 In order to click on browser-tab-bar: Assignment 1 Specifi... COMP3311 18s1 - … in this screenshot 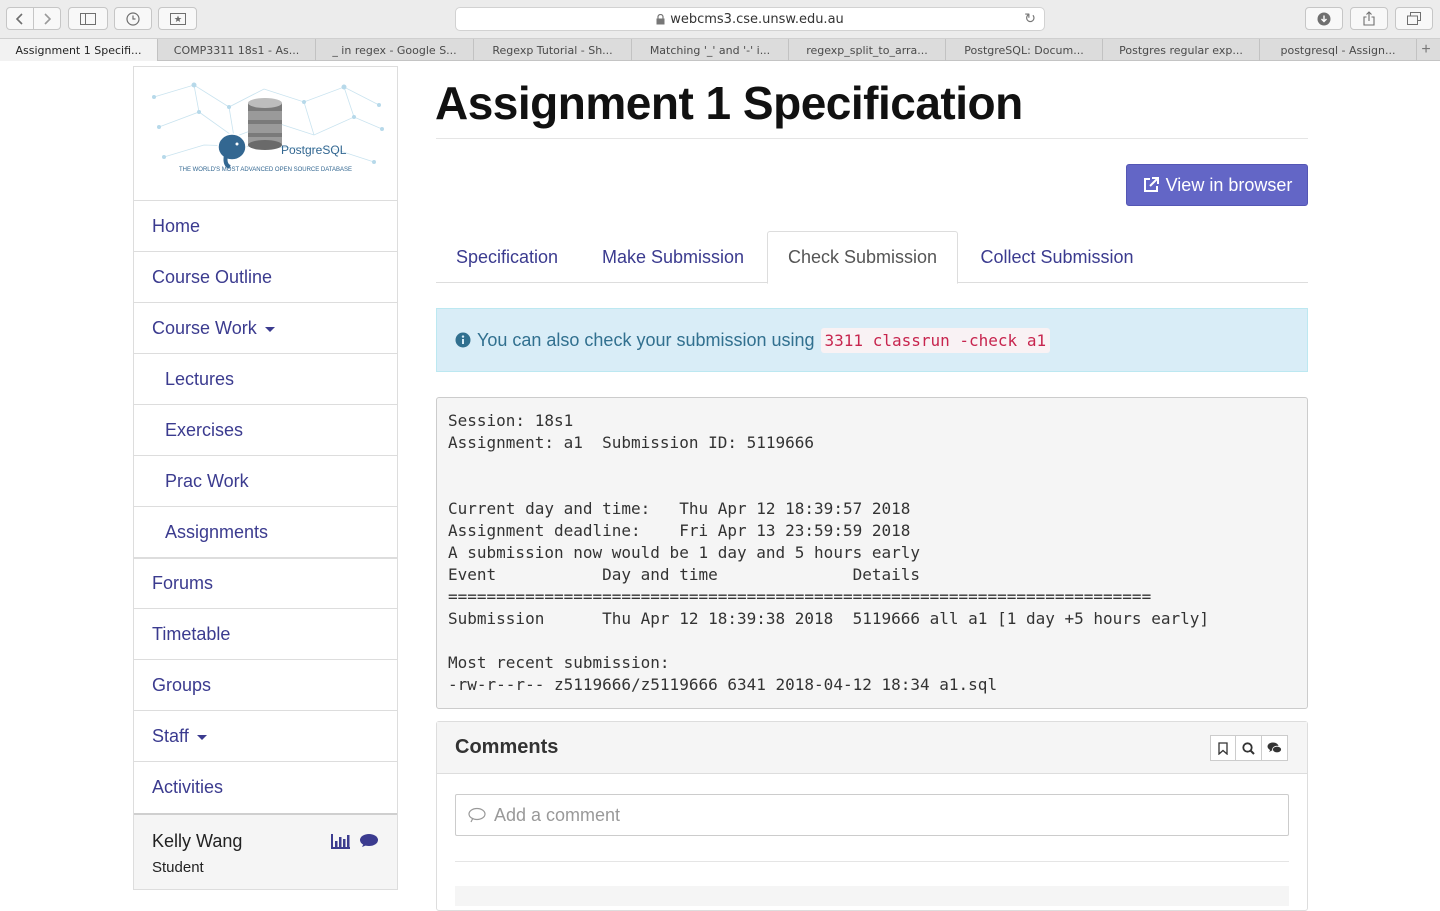, I will do `click(720, 49)`.